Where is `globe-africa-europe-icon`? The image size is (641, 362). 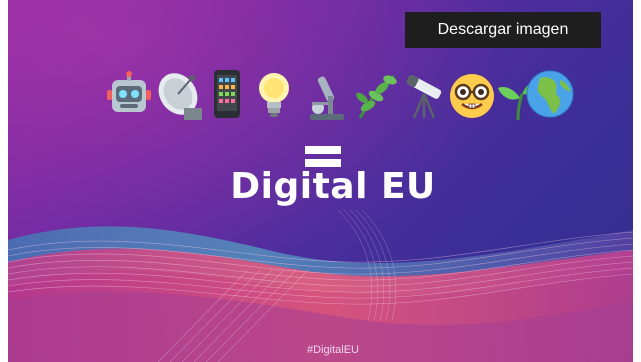
globe-africa-europe-icon is located at coordinates (550, 94).